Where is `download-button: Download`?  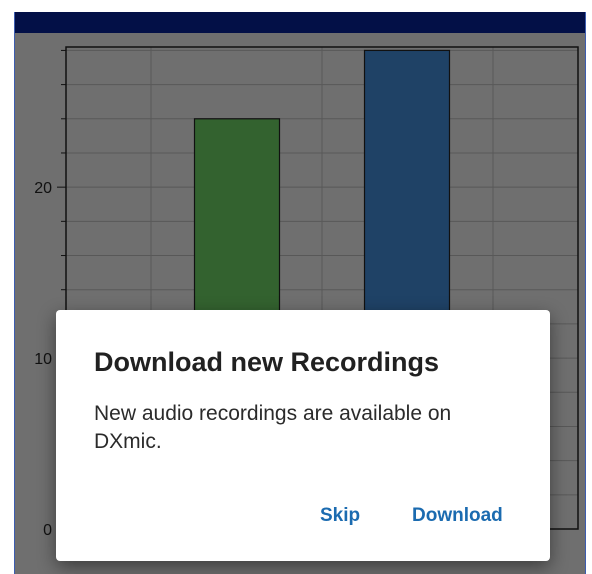
download-button: Download is located at coordinates (457, 516).